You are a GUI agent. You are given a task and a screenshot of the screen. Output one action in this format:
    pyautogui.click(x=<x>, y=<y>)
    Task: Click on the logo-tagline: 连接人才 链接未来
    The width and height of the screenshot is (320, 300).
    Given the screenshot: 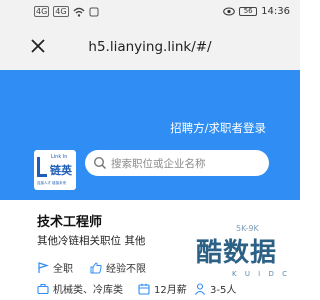 What is the action you would take?
    pyautogui.click(x=52, y=183)
    